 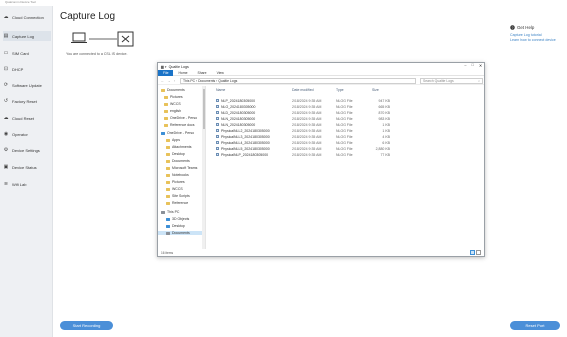 What do you see at coordinates (27, 69) in the screenshot?
I see `sidebar-item-dhcp: ⊡ DHCP` at bounding box center [27, 69].